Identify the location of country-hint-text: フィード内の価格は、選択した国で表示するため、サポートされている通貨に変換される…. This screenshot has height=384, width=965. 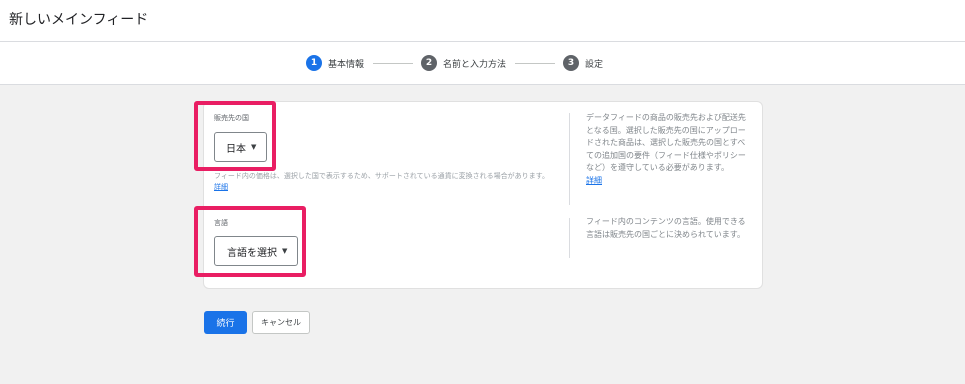
(381, 176).